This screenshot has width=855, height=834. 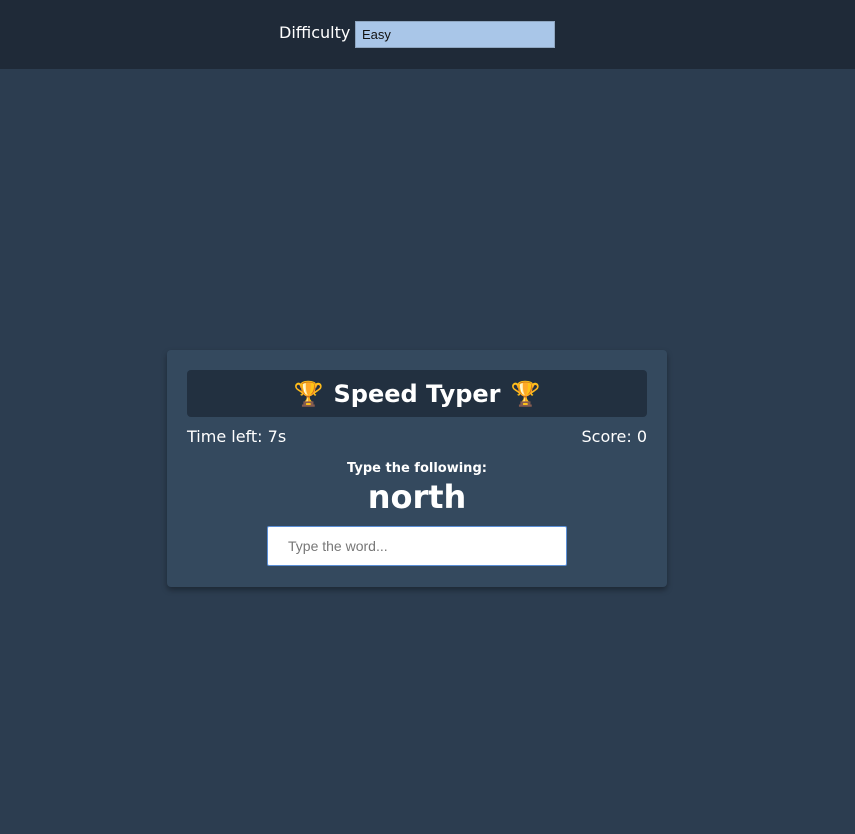 What do you see at coordinates (417, 546) in the screenshot?
I see `word-input` at bounding box center [417, 546].